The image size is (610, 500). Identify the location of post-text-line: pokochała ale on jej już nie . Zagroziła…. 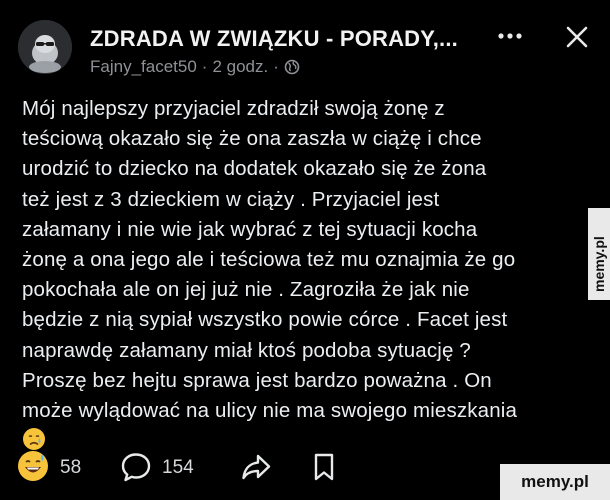
(246, 290).